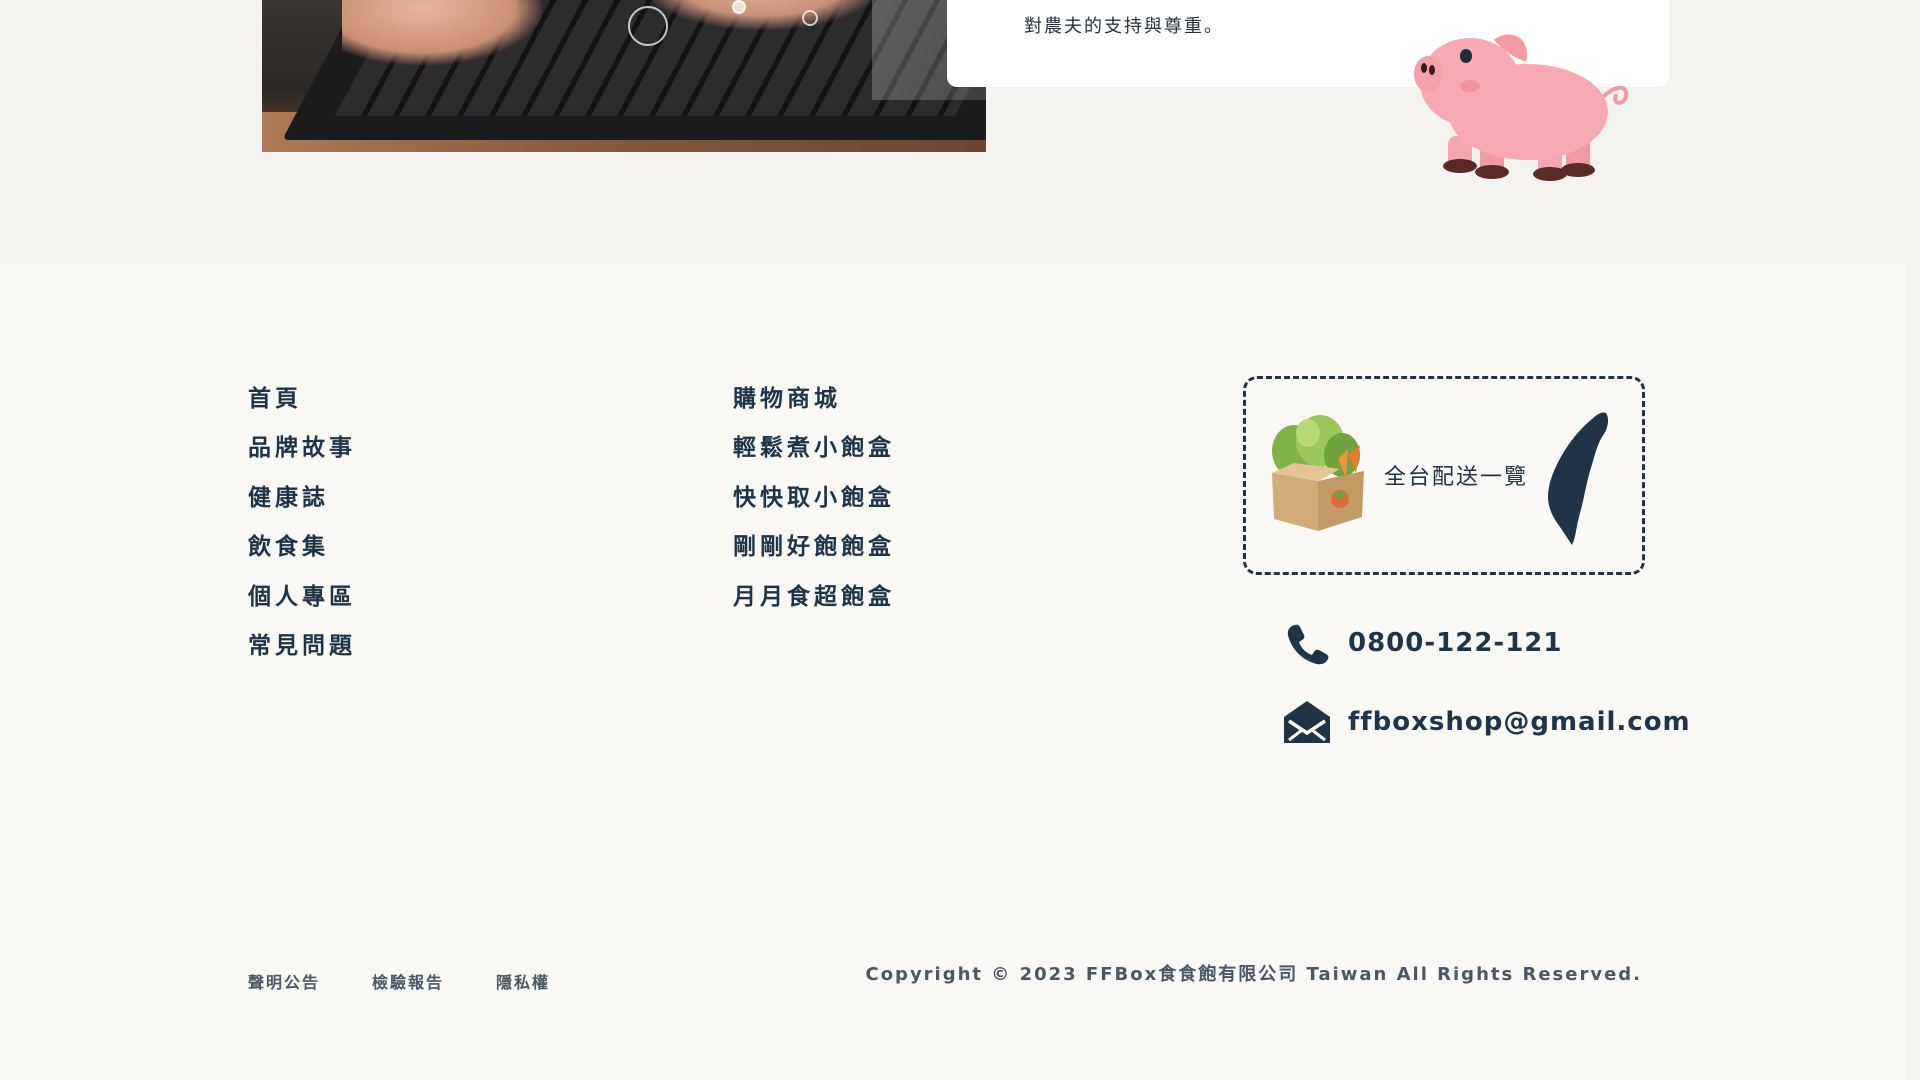 Image resolution: width=1920 pixels, height=1080 pixels. What do you see at coordinates (302, 605) in the screenshot?
I see `footer-link-member-area: 個人專區` at bounding box center [302, 605].